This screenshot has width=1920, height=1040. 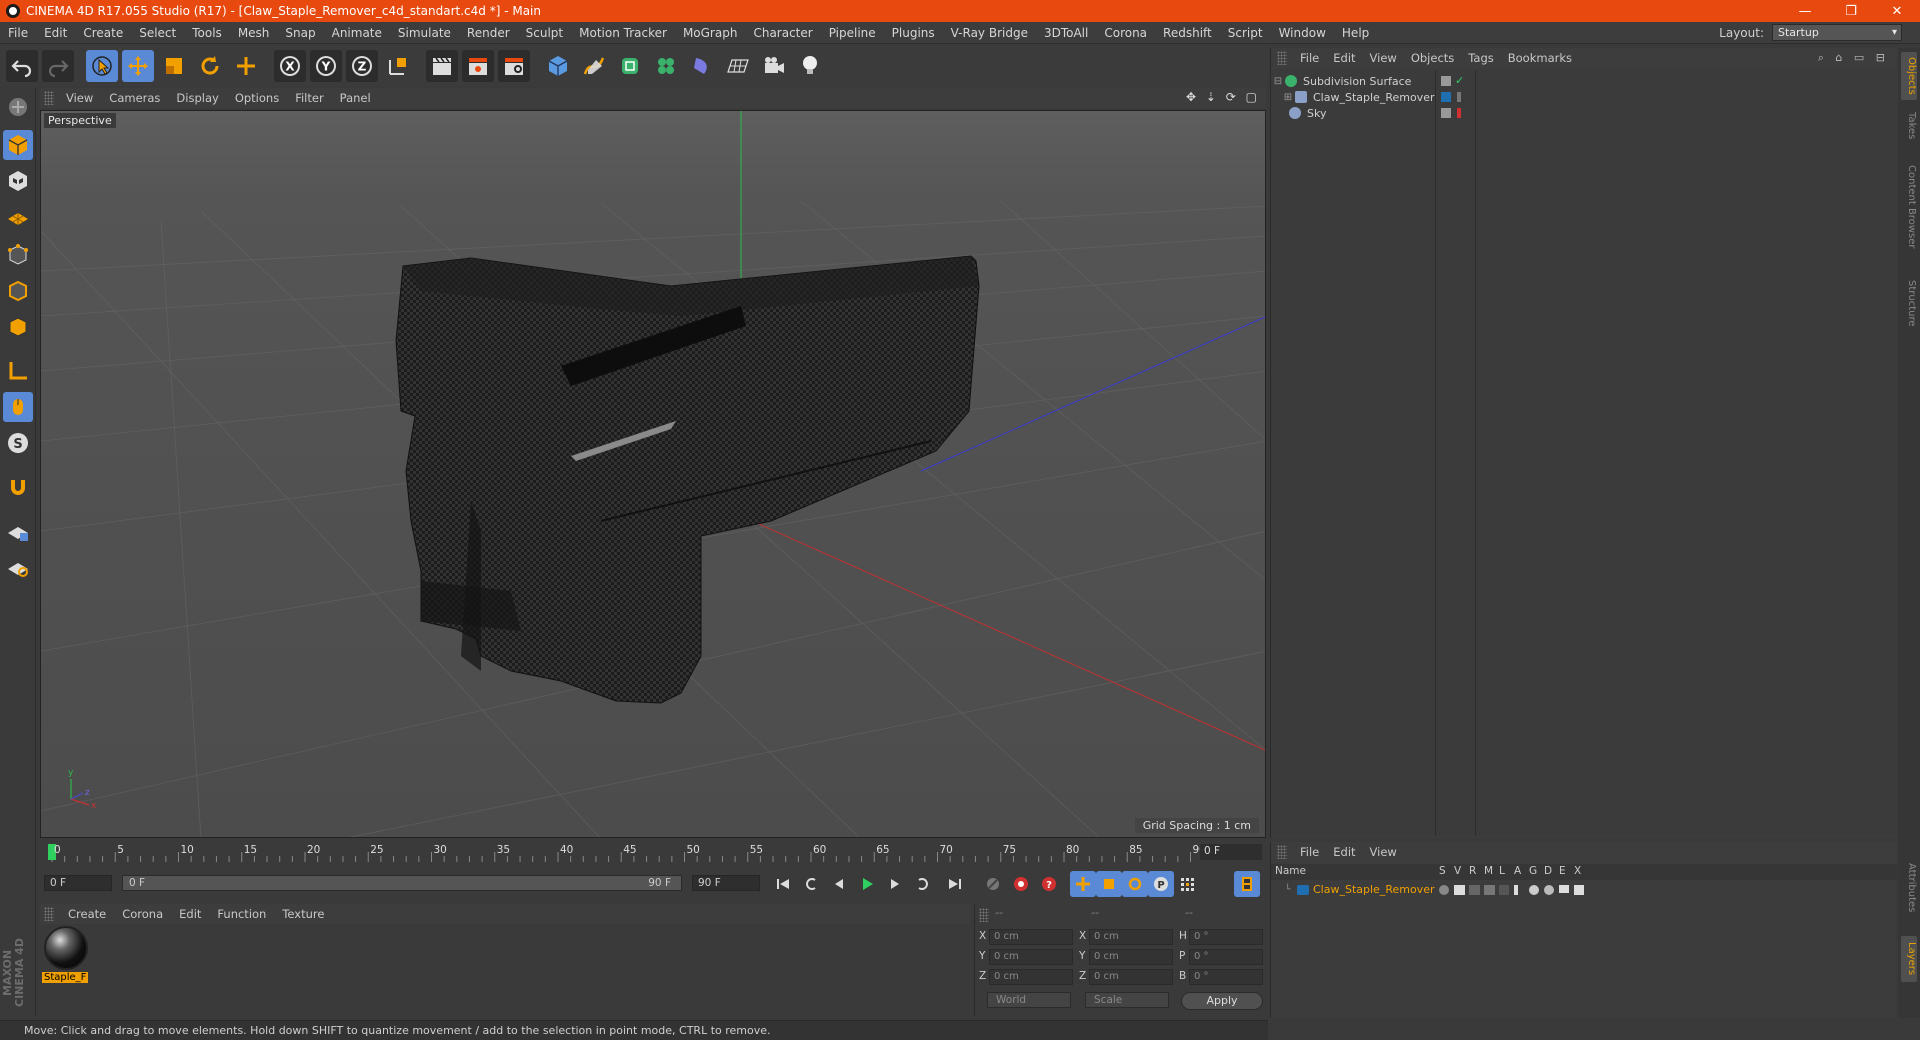 What do you see at coordinates (1187, 33) in the screenshot?
I see `menu-redshift: Redshift` at bounding box center [1187, 33].